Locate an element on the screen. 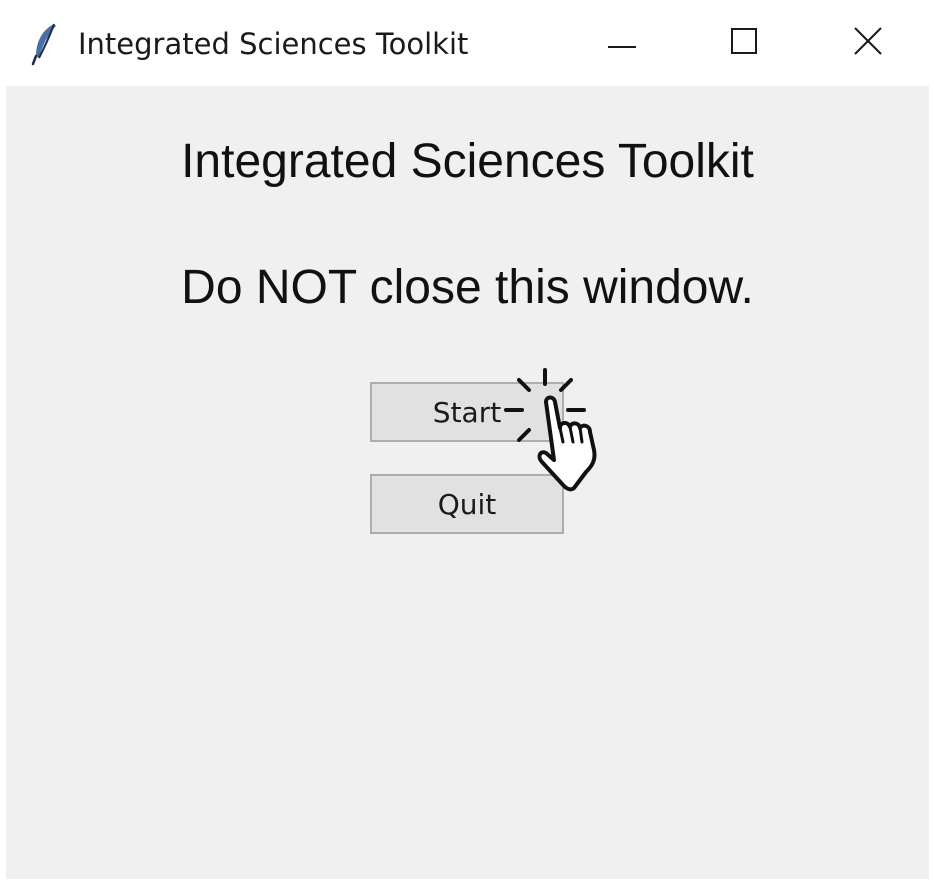 Image resolution: width=935 pixels, height=885 pixels. minimize-button is located at coordinates (622, 43).